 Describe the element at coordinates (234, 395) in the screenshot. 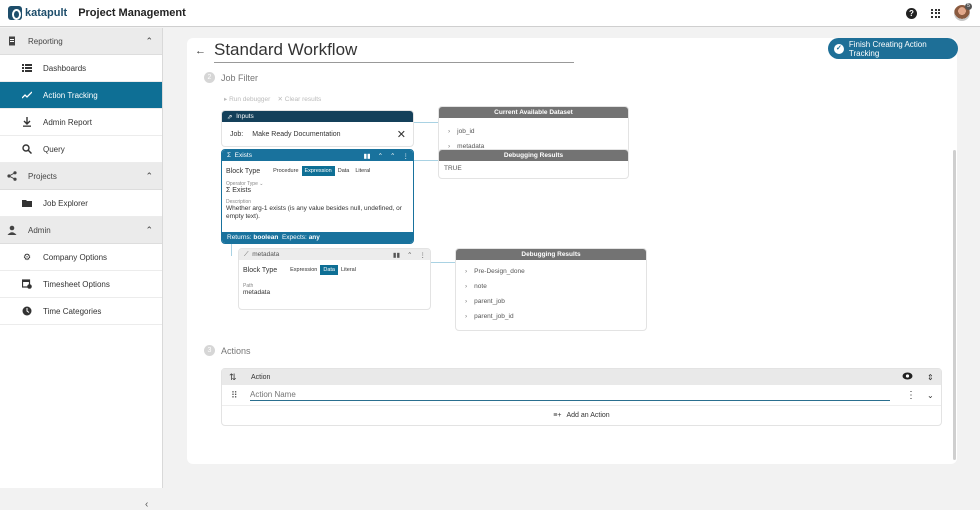

I see `drag-handle-icon: ⠿` at that location.